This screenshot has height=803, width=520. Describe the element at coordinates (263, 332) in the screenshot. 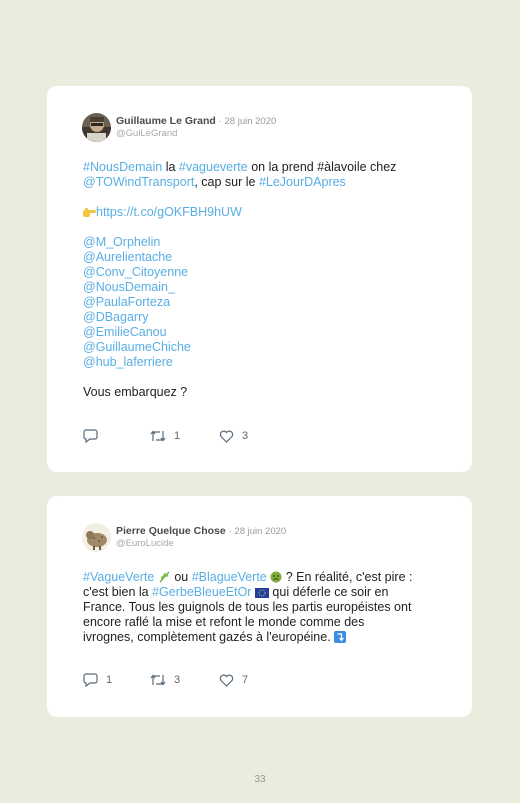

I see `mention-link: @EmilieCanou` at that location.